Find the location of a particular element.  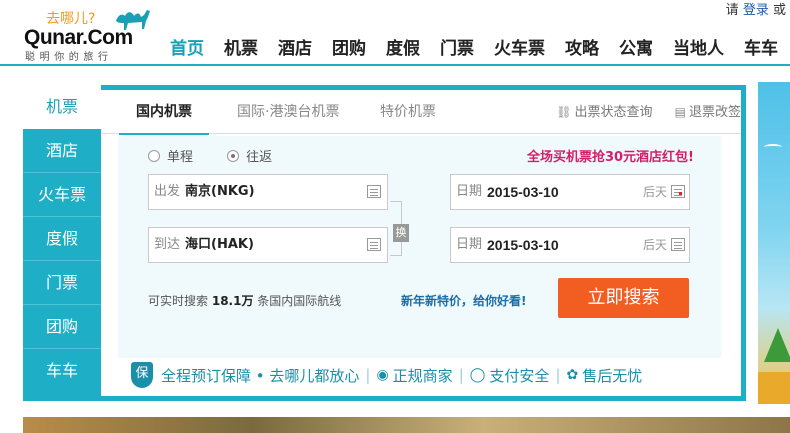

shield-outline-icon: ◯ is located at coordinates (477, 375).